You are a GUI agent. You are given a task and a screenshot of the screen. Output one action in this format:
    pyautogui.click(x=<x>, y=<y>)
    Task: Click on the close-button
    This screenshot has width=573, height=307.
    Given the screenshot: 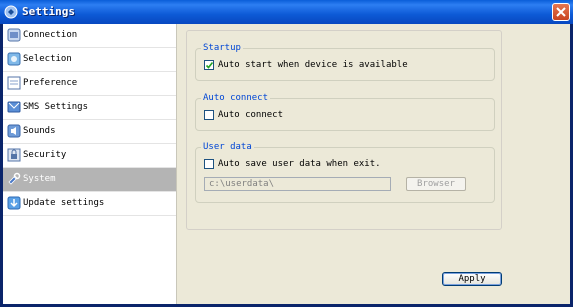 What is the action you would take?
    pyautogui.click(x=561, y=12)
    